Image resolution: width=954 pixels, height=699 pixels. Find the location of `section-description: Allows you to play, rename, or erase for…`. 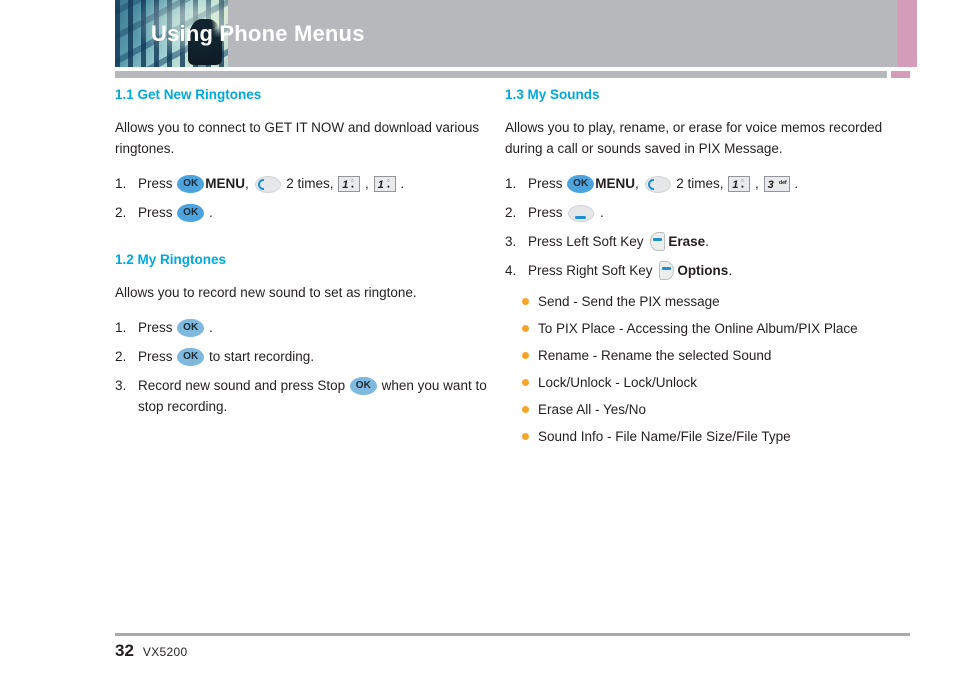

section-description: Allows you to play, rename, or erase for… is located at coordinates (694, 137).